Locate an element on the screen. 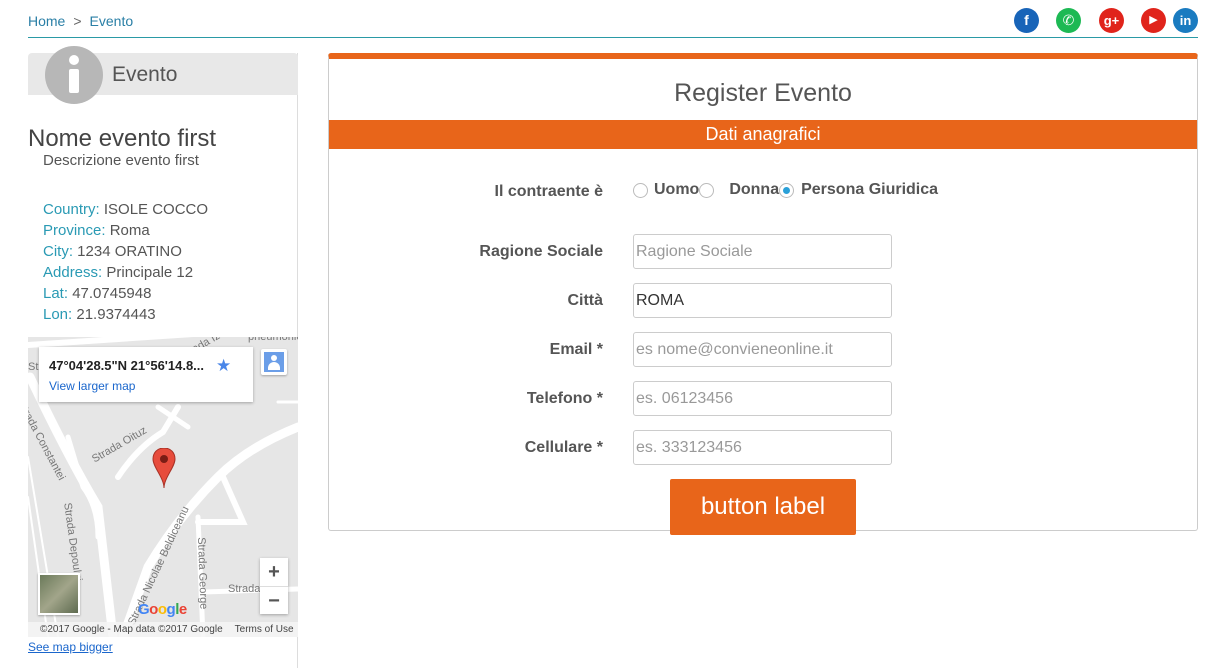  breadcrumb-current: Evento is located at coordinates (111, 21).